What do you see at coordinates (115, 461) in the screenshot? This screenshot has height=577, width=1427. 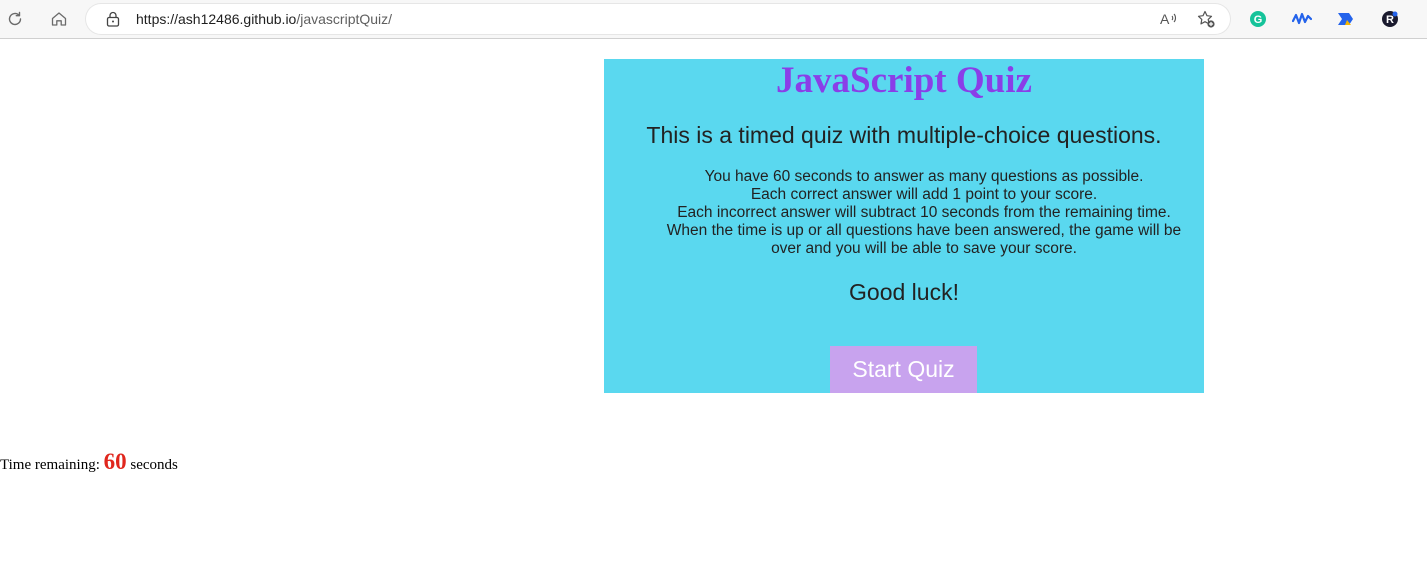 I see `timer-value: 60` at bounding box center [115, 461].